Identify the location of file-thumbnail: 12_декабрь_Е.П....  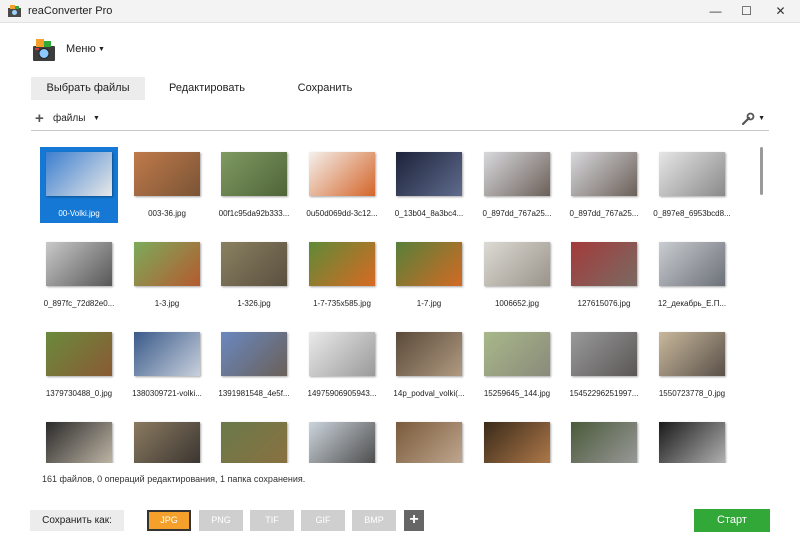
(692, 275).